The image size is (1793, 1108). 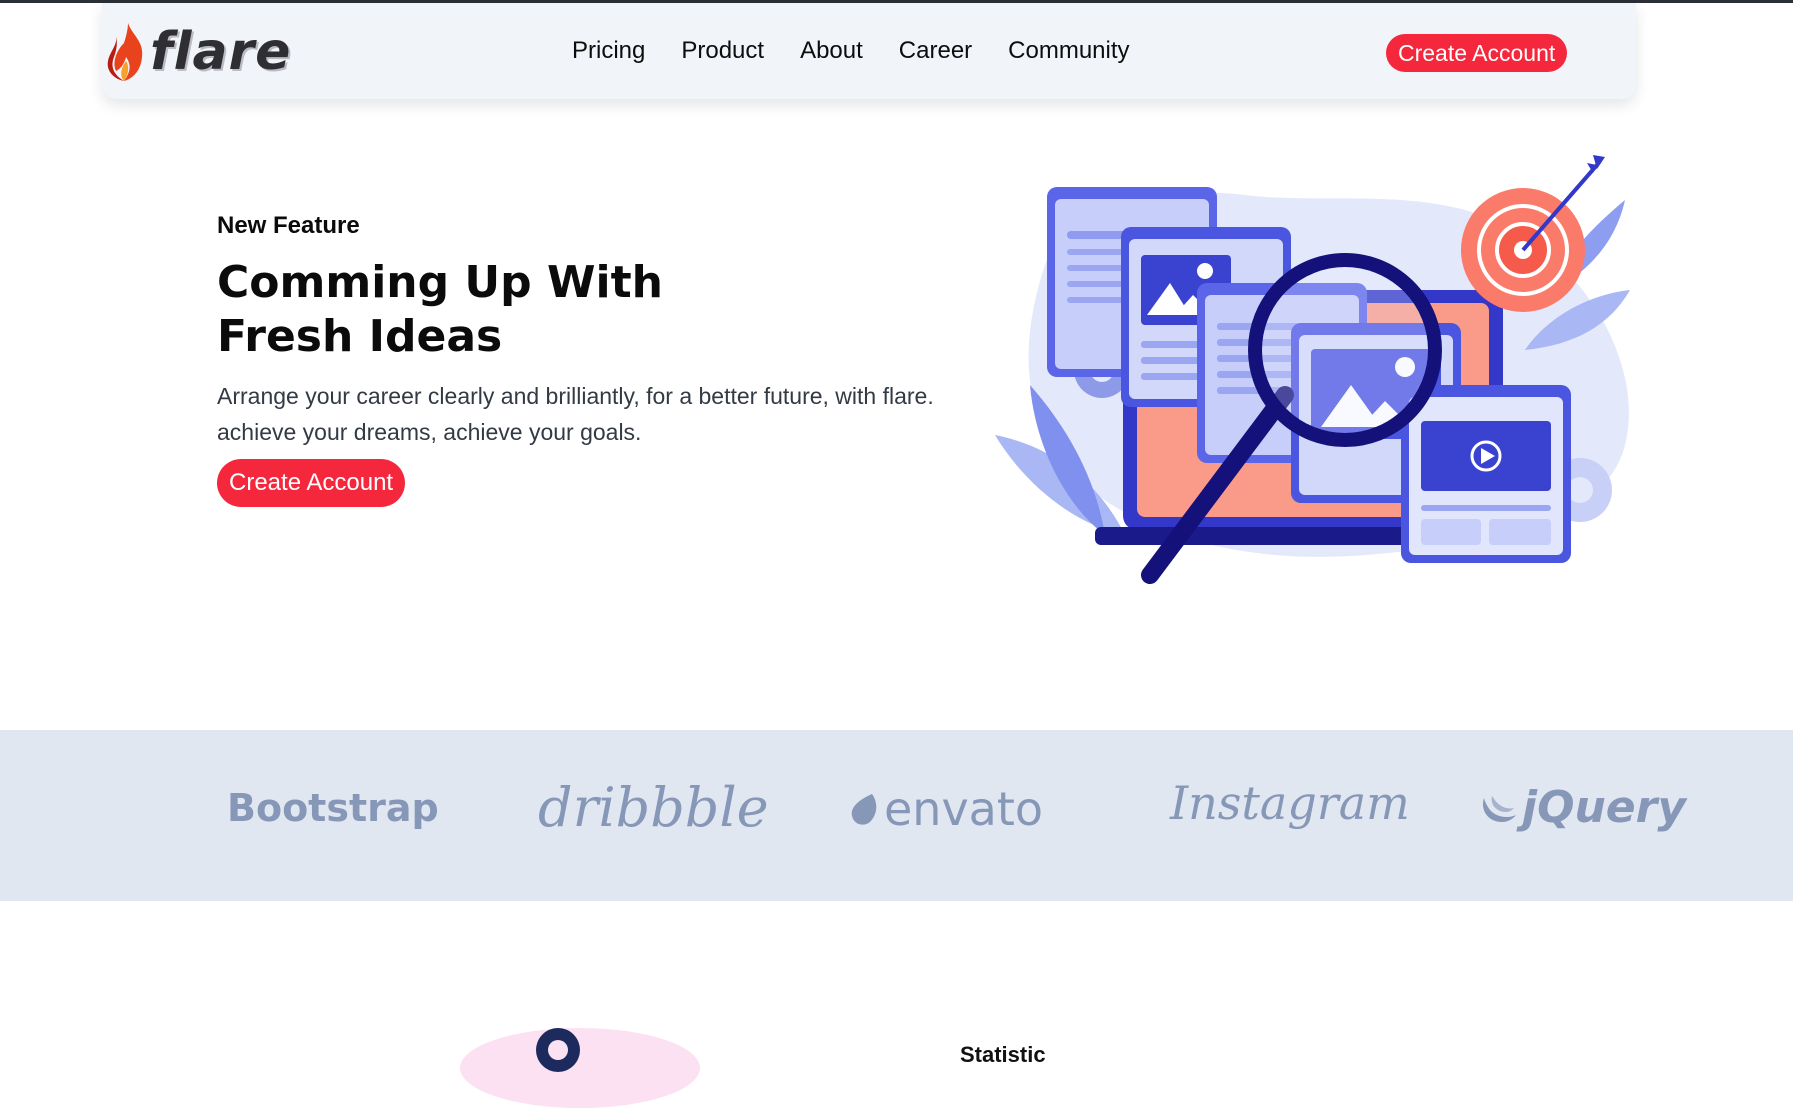 I want to click on brand-logo: flare, so click(x=202, y=52).